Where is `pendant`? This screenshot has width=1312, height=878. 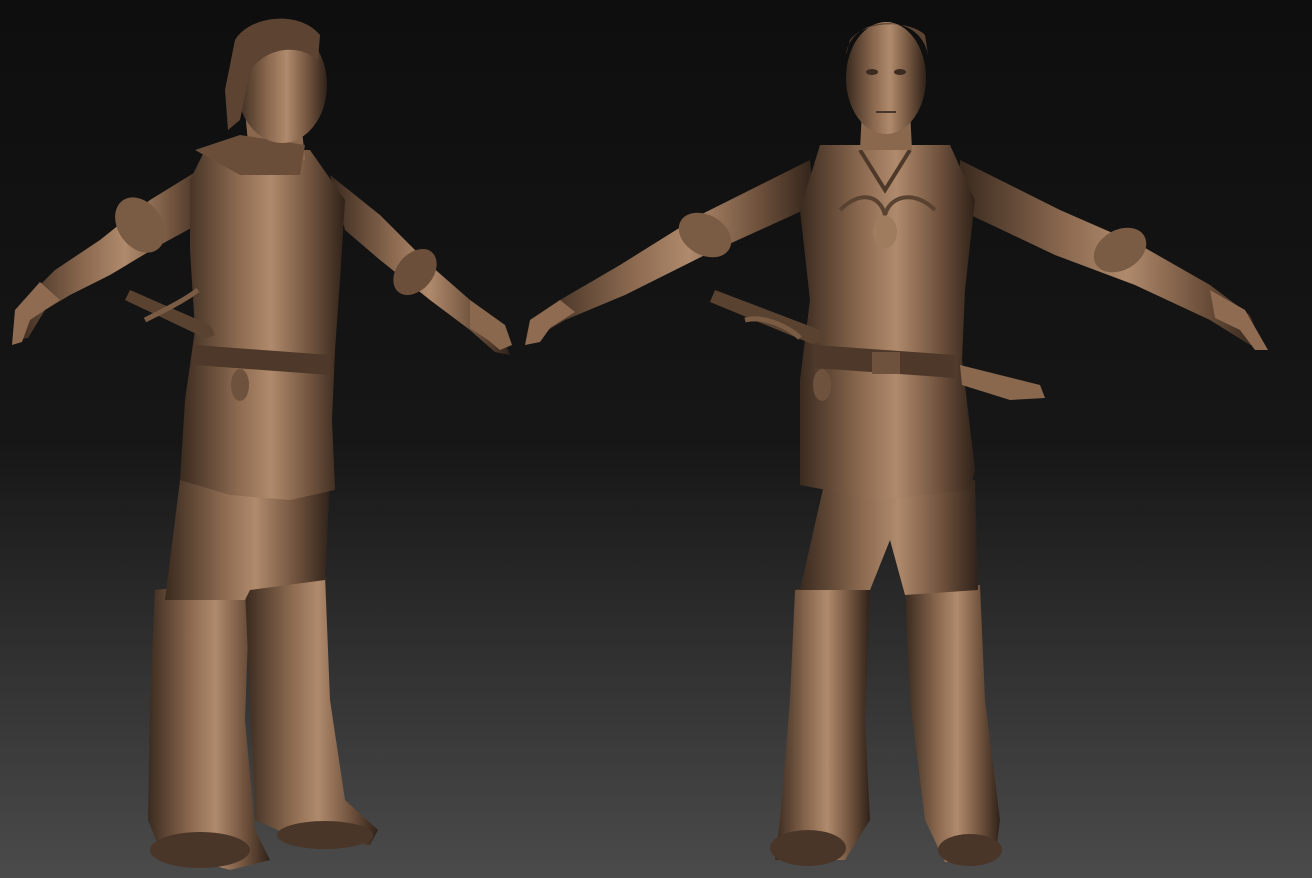
pendant is located at coordinates (885, 232).